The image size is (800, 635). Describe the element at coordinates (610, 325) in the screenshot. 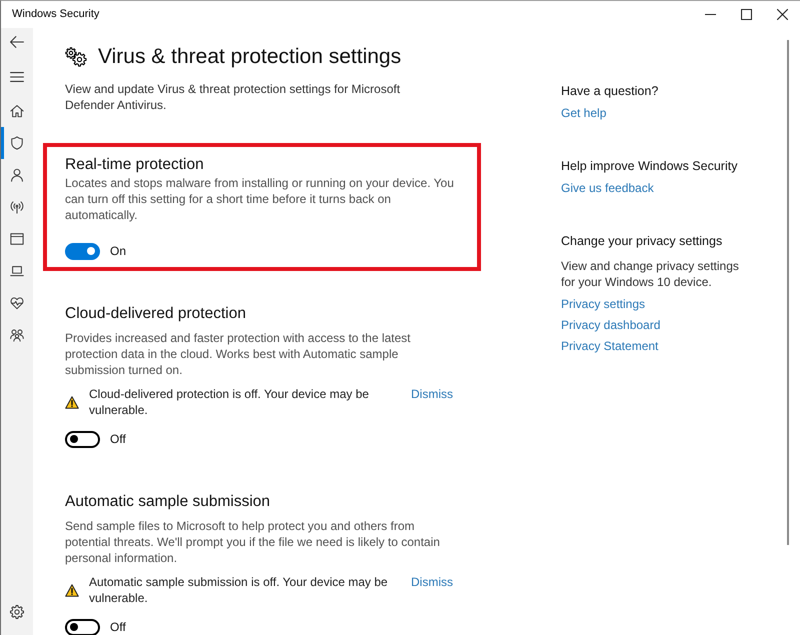

I see `help-link: Privacy dashboard` at that location.